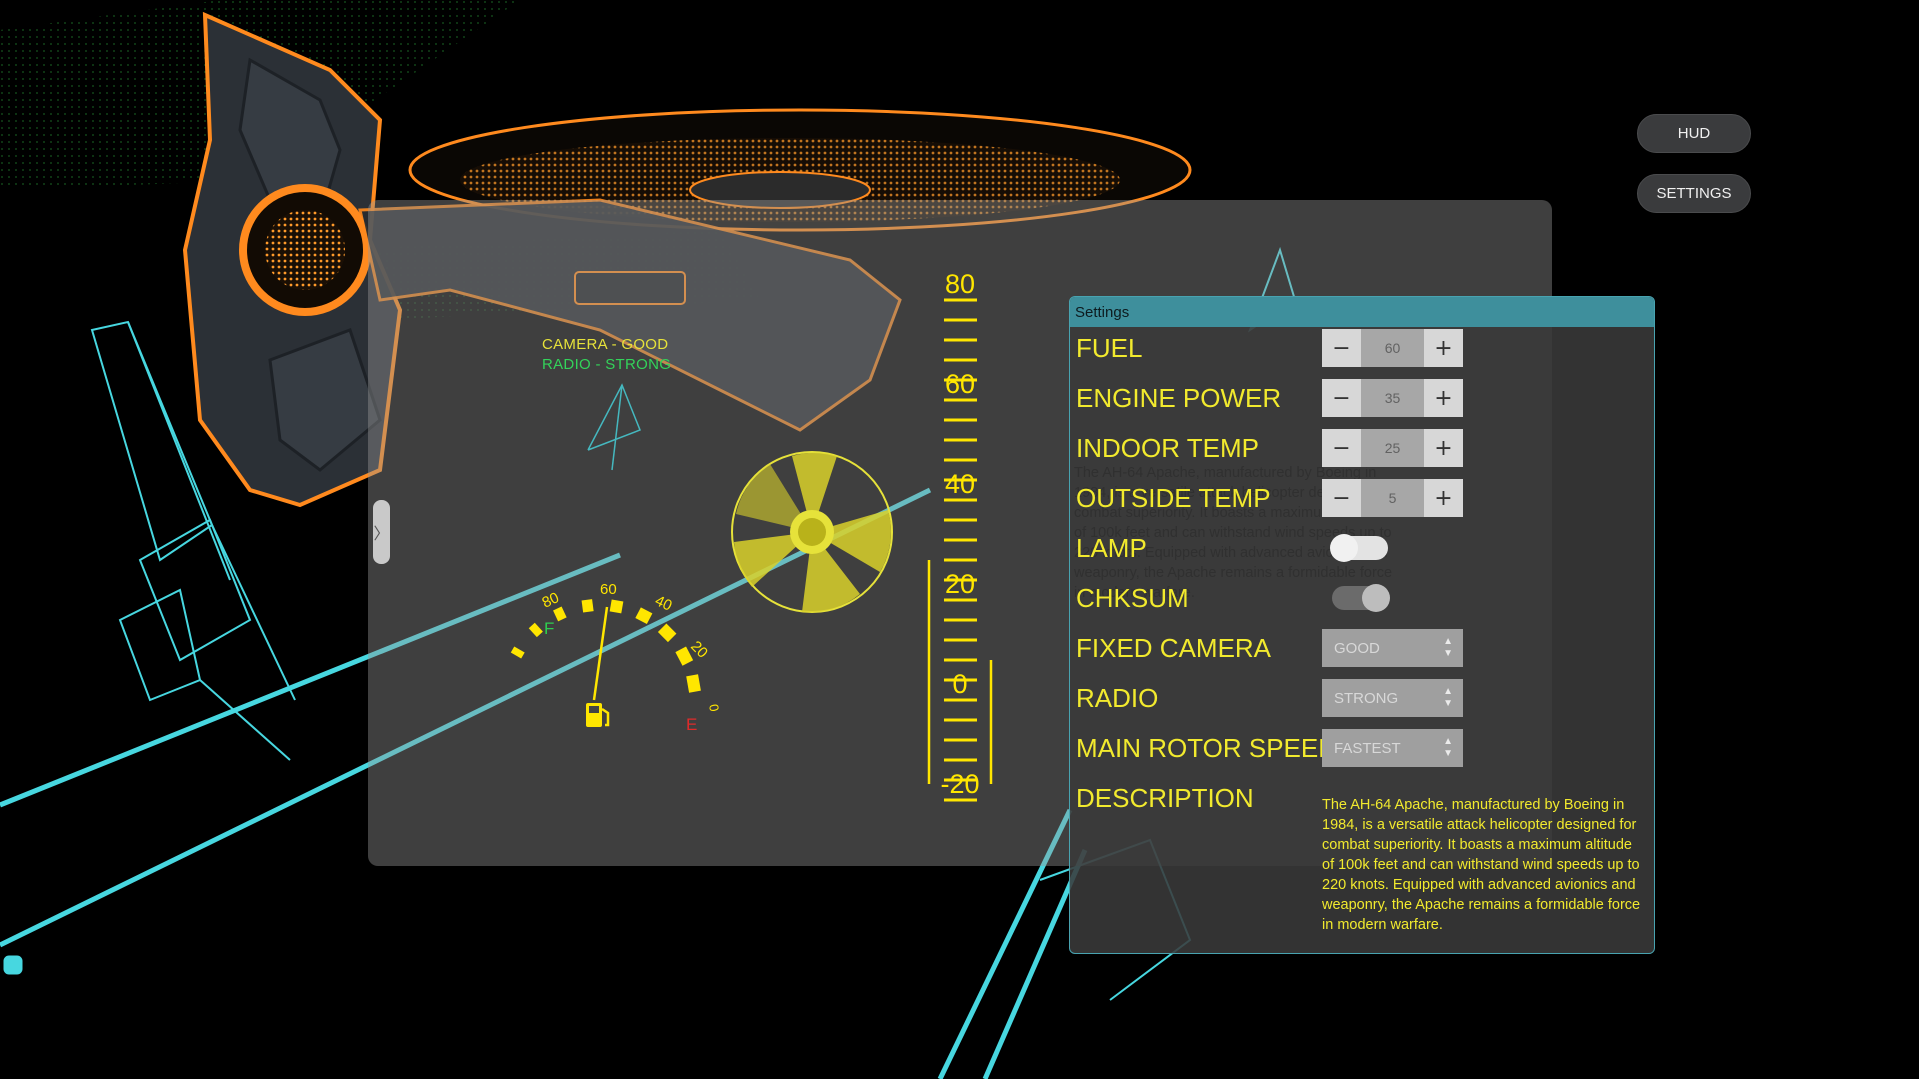 Image resolution: width=1919 pixels, height=1079 pixels. I want to click on outside-temp-increment-button: +, so click(1443, 498).